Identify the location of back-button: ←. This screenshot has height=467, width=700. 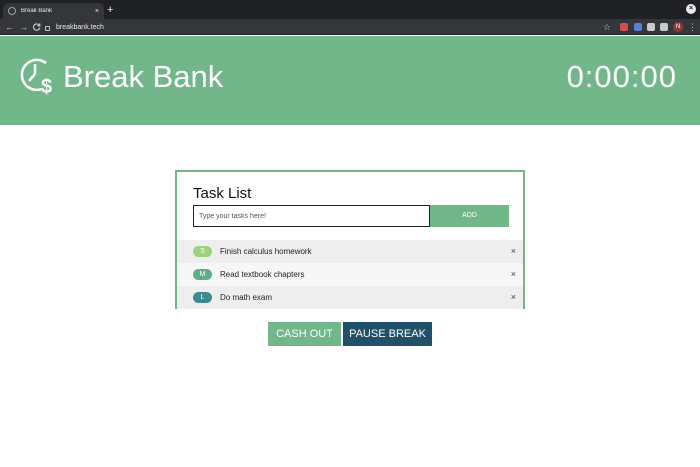
(9, 27).